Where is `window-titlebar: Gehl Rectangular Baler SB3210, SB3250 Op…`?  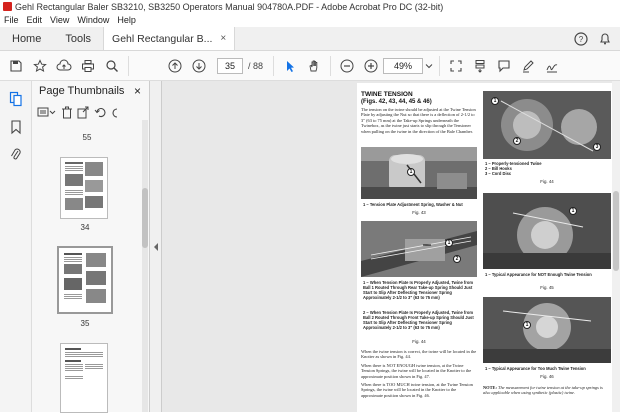
window-titlebar: Gehl Rectangular Baler SB3210, SB3250 Op… is located at coordinates (310, 6).